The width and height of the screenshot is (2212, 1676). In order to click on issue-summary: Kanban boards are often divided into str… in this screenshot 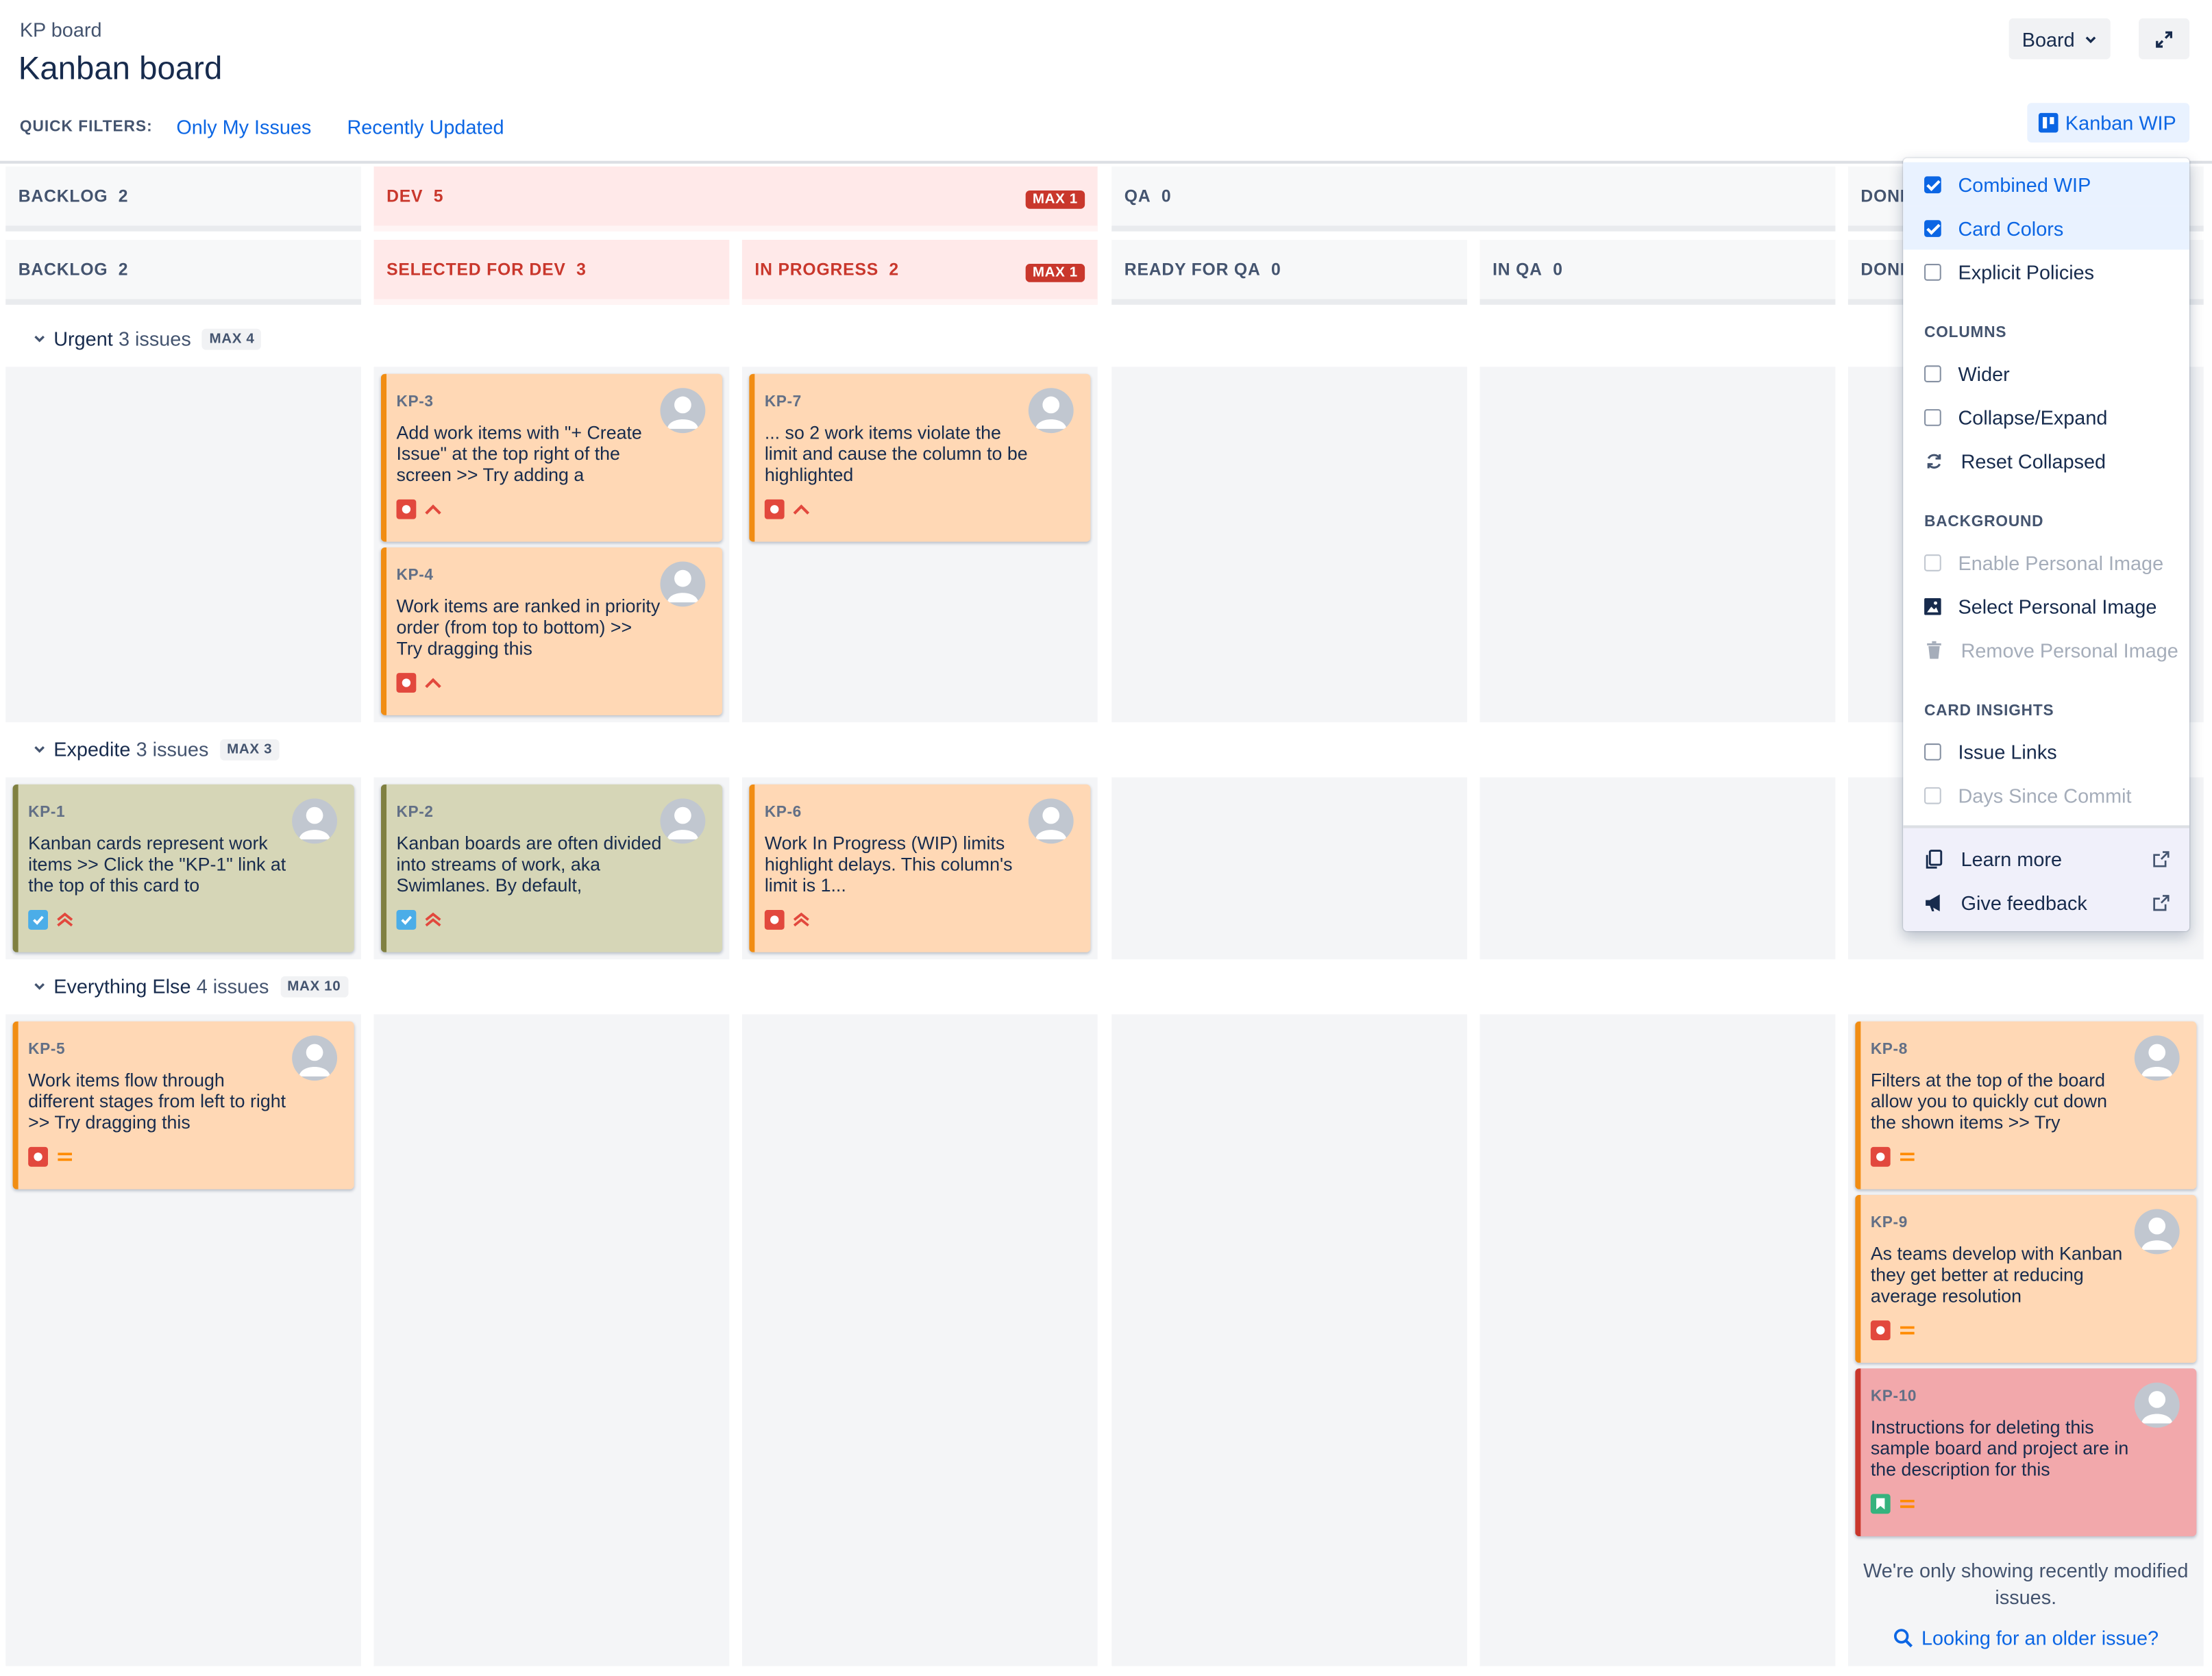, I will do `click(529, 864)`.